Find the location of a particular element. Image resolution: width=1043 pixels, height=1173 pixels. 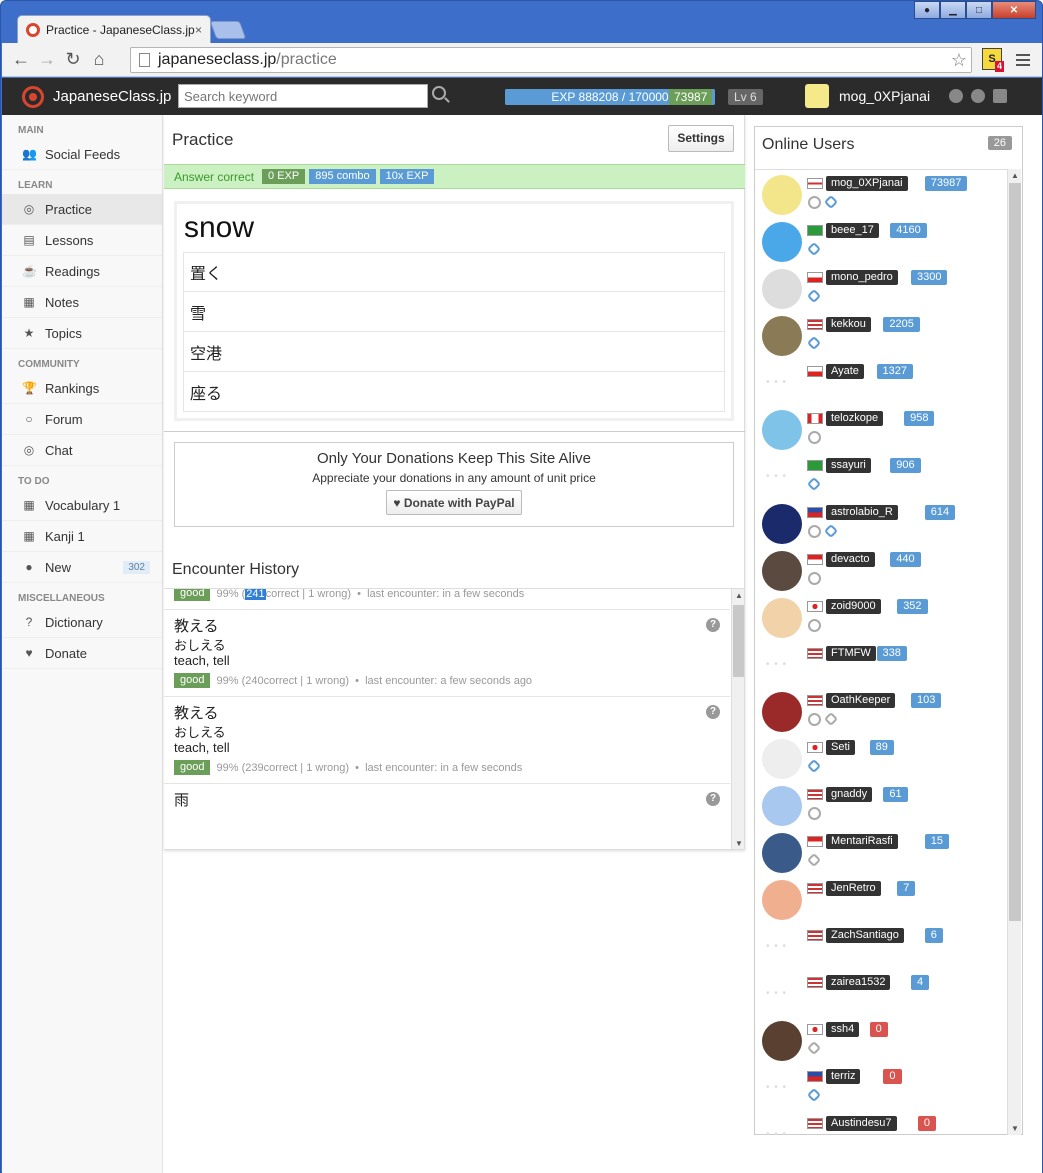

history-scrollbar: ▲ ▼ is located at coordinates (737, 719).